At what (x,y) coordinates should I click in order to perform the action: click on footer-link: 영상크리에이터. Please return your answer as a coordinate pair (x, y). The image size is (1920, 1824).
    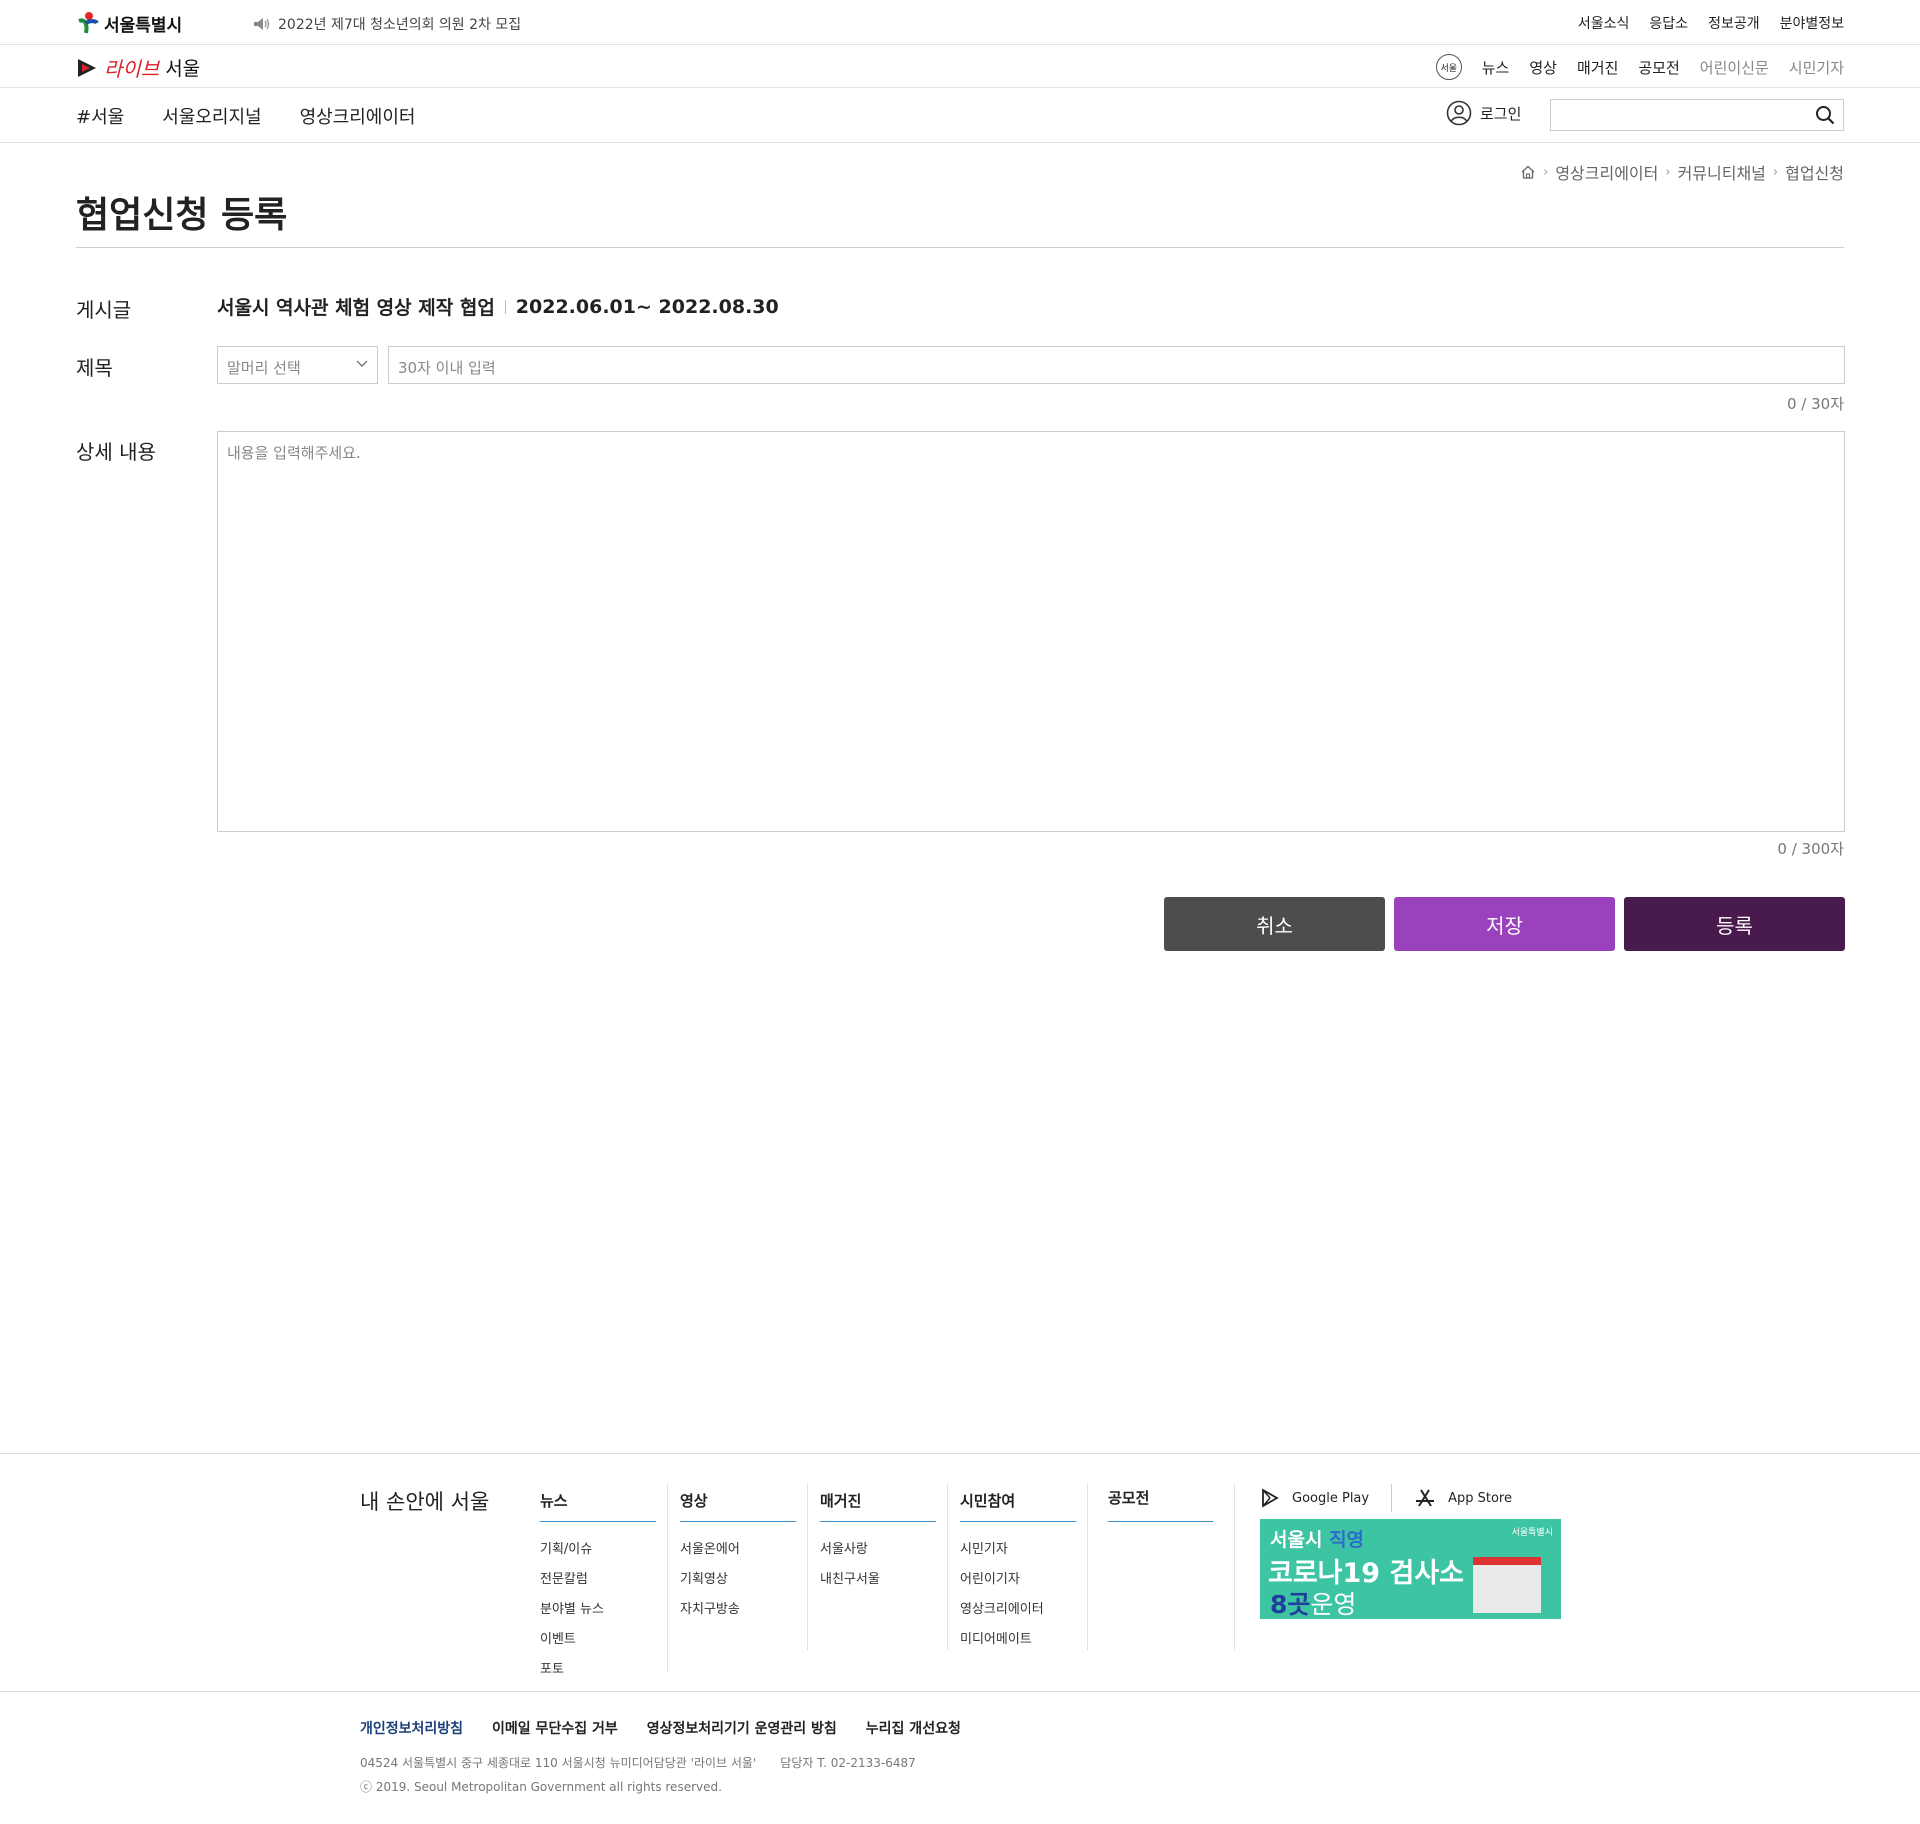
    Looking at the image, I should click on (1018, 1607).